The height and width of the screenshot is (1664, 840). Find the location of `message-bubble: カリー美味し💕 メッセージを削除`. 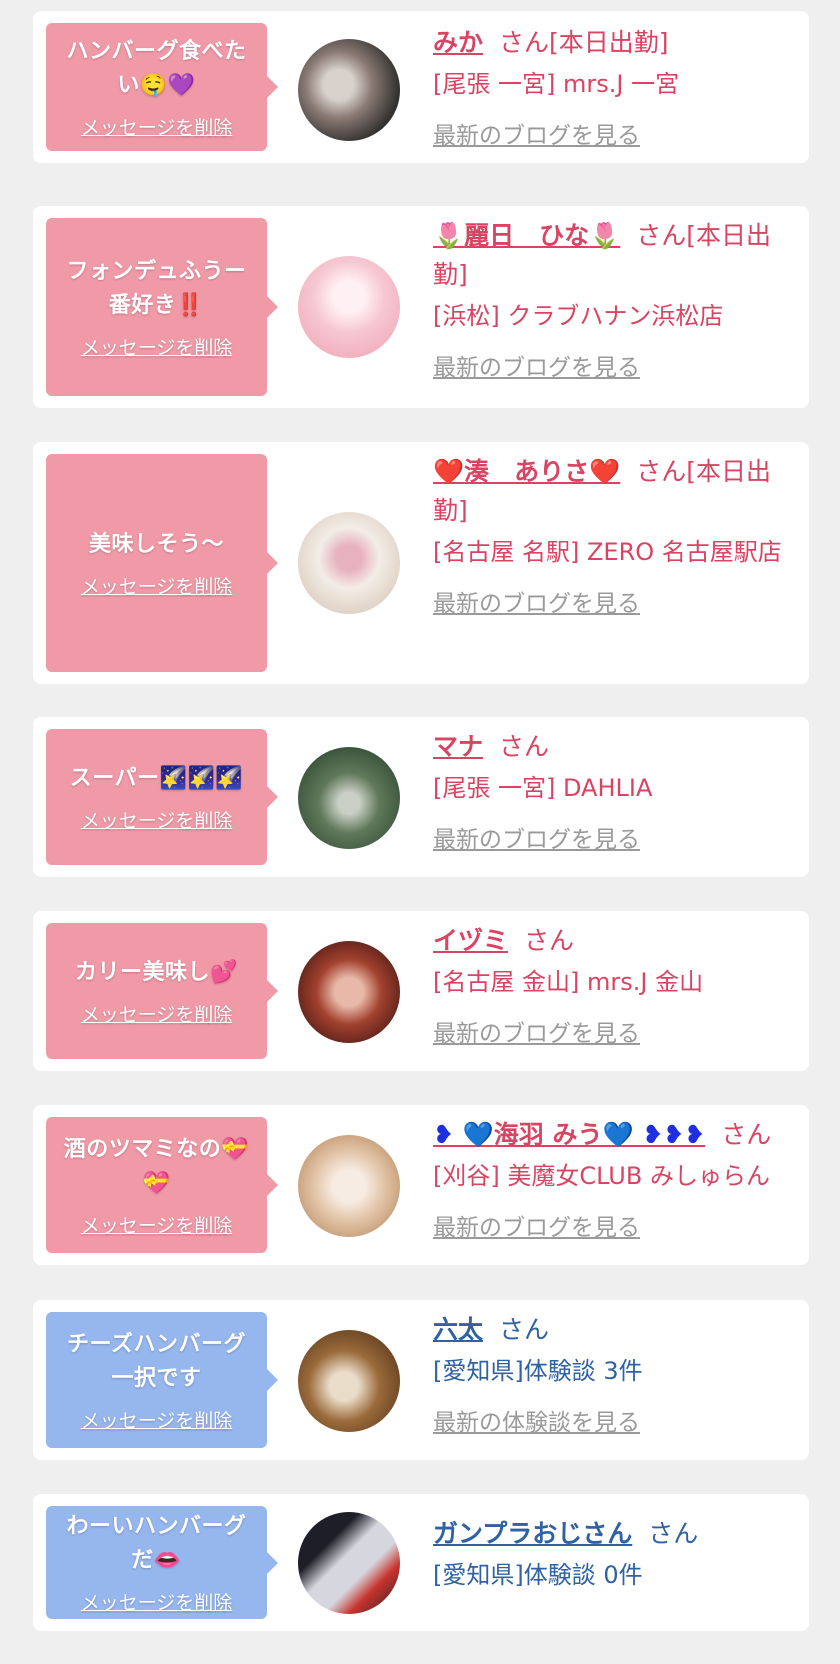

message-bubble: カリー美味し💕 メッセージを削除 is located at coordinates (162, 991).